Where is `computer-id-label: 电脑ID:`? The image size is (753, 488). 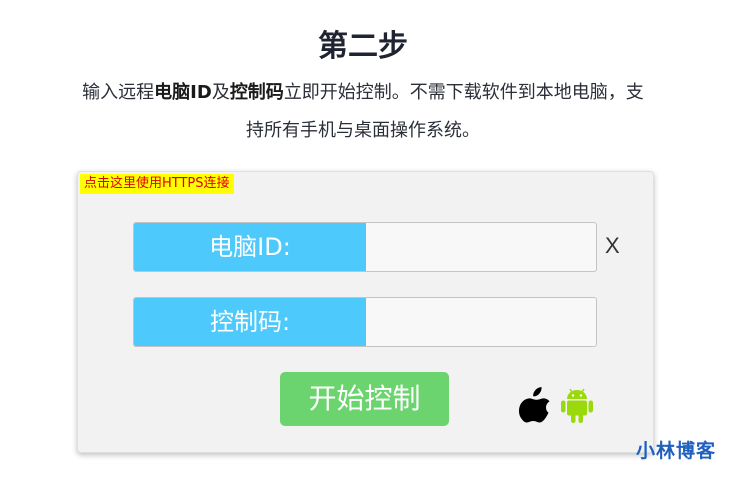
computer-id-label: 电脑ID: is located at coordinates (250, 247).